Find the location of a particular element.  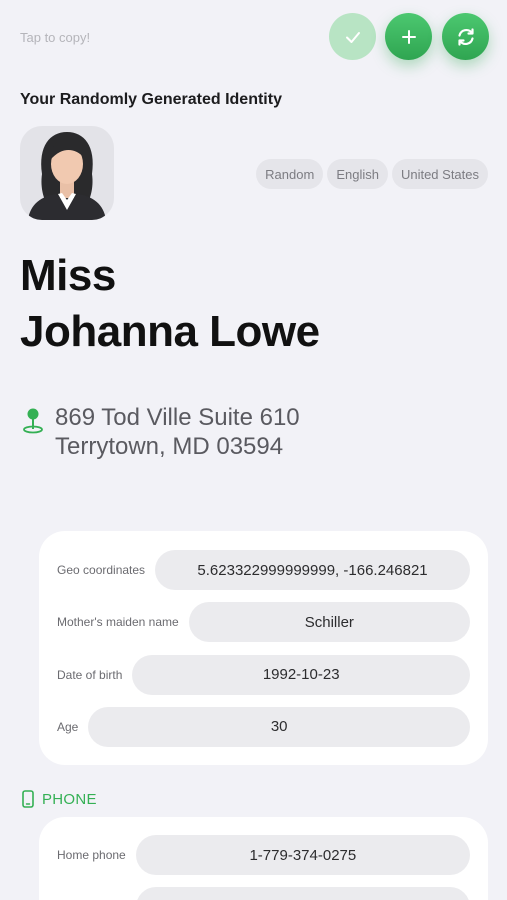

map-pin-icon is located at coordinates (33, 421).